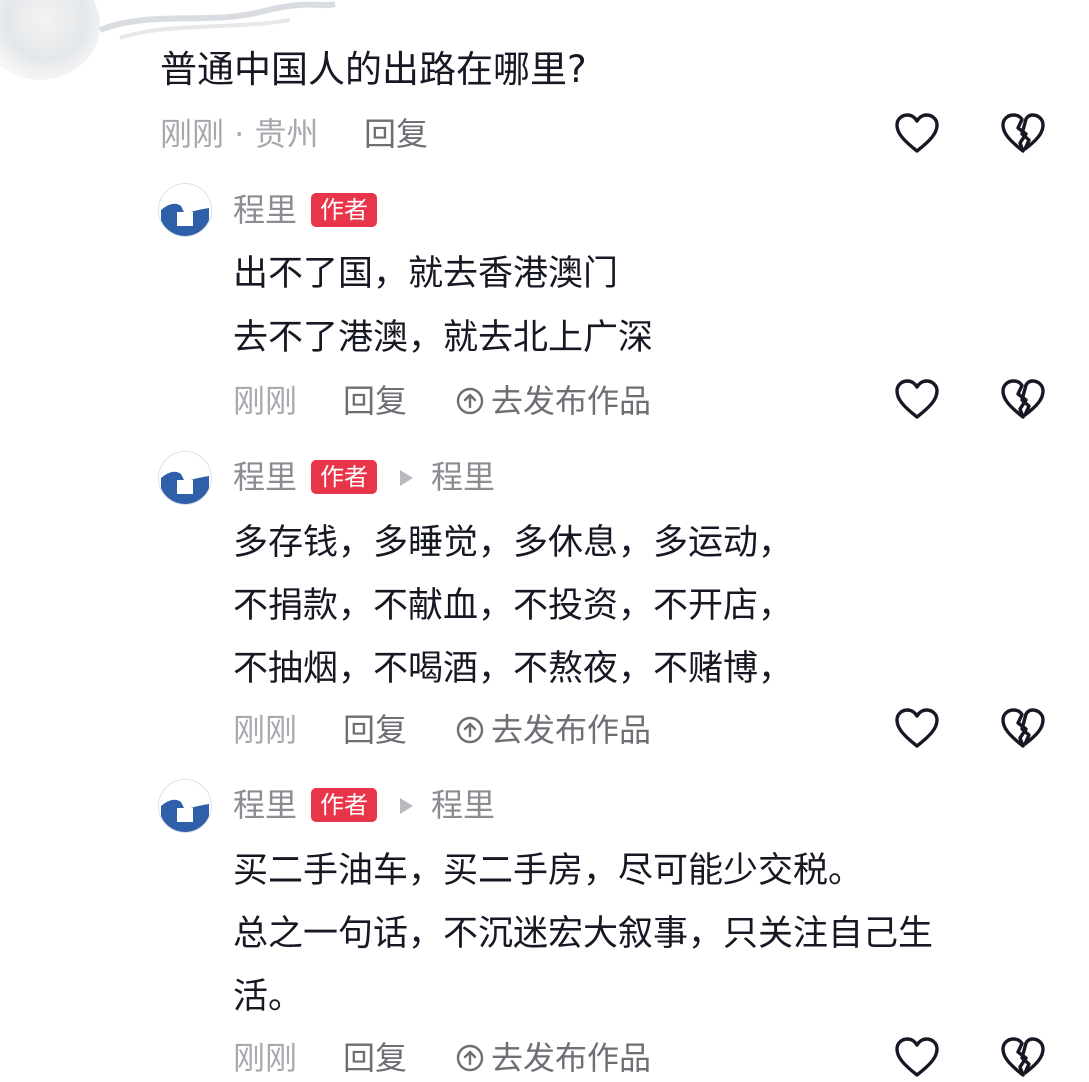 This screenshot has height=1082, width=1089. I want to click on reply-line: 活。, so click(268, 997).